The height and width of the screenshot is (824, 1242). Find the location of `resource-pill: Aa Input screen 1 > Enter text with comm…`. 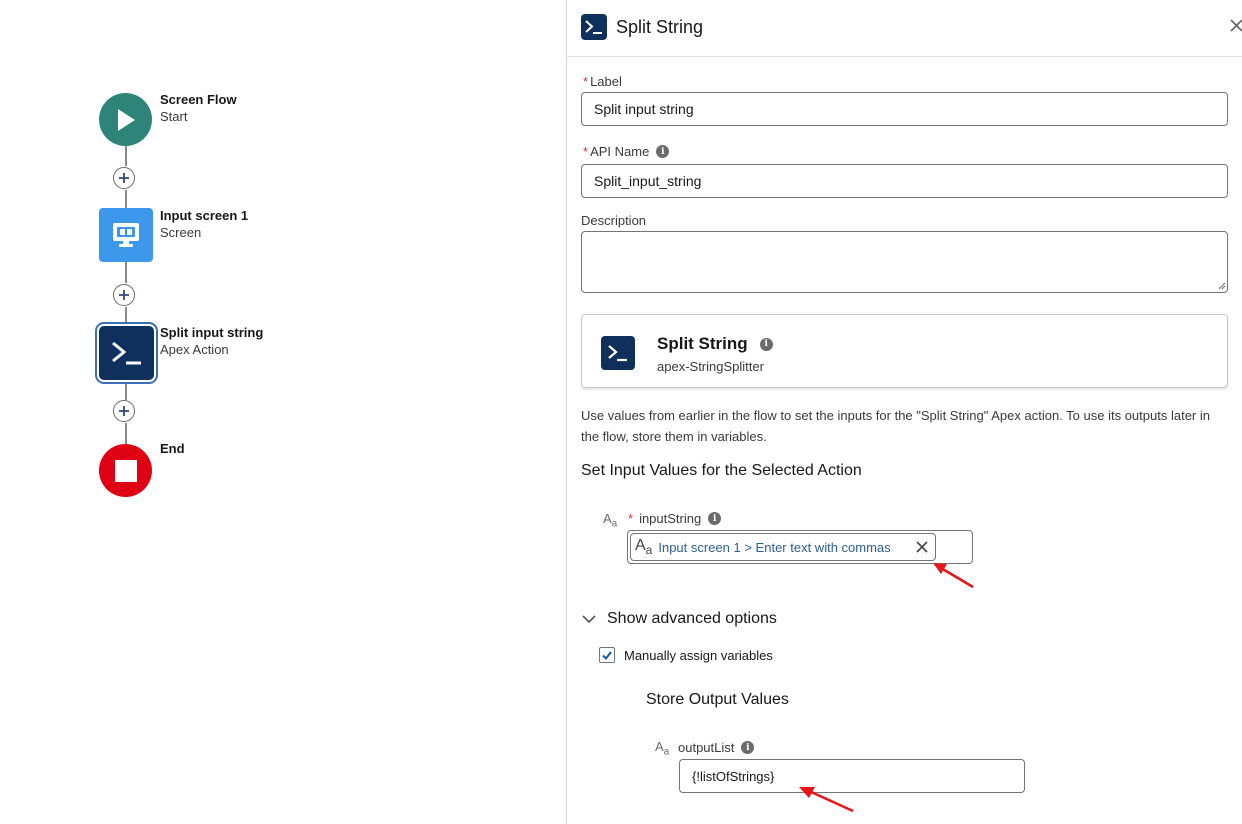

resource-pill: Aa Input screen 1 > Enter text with comm… is located at coordinates (783, 547).